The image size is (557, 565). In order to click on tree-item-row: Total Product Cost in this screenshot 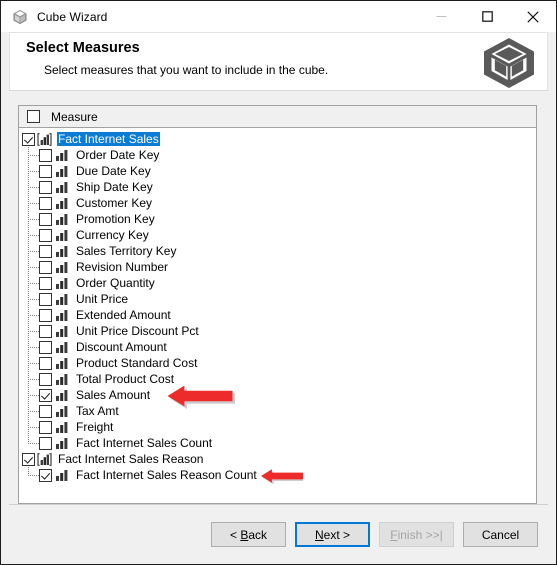, I will do `click(277, 379)`.